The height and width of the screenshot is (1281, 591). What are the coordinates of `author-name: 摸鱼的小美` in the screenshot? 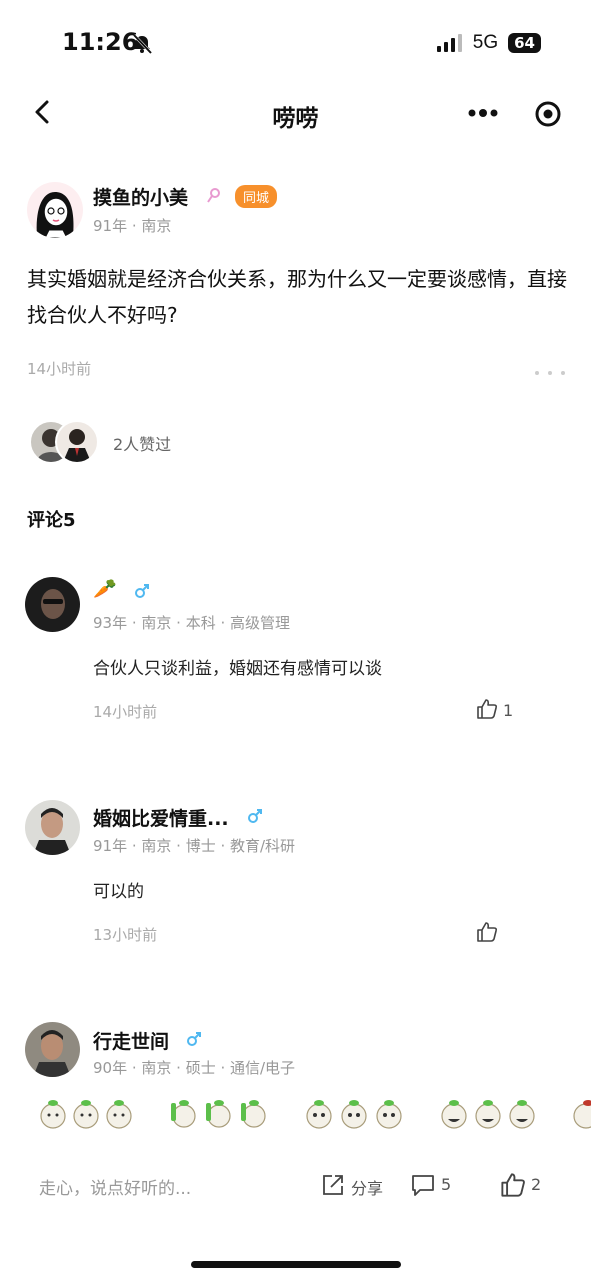 It's located at (140, 196).